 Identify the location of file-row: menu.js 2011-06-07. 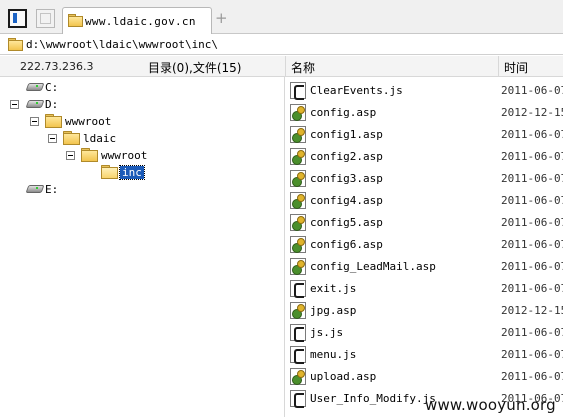
(424, 354).